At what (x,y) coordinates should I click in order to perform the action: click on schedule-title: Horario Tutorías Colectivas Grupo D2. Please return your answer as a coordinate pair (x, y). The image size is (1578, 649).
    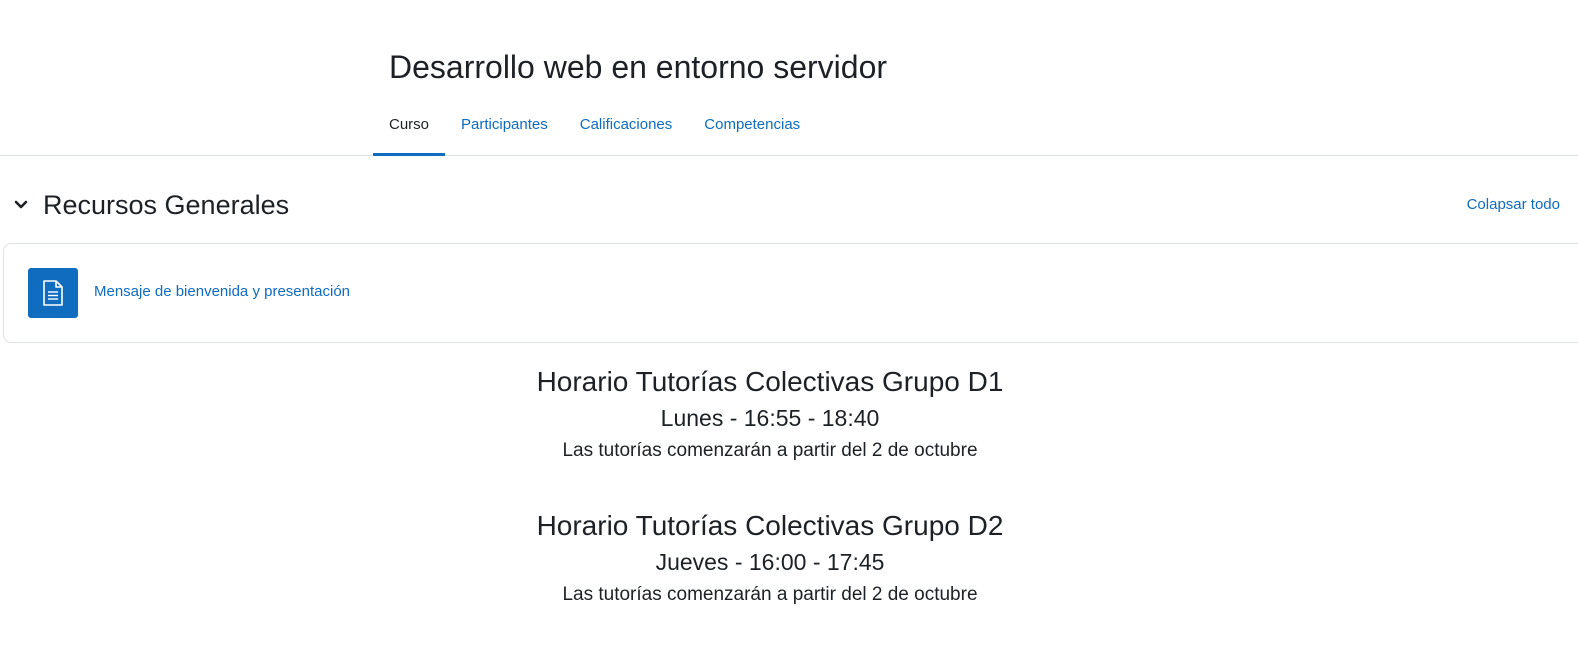
    Looking at the image, I should click on (770, 525).